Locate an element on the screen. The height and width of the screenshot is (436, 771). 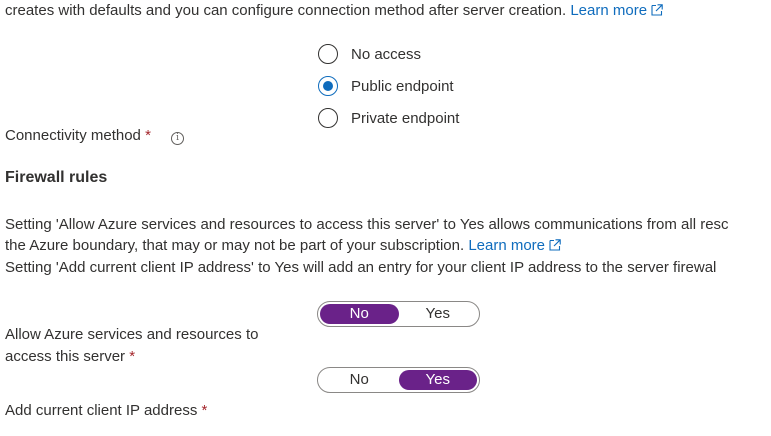
allow-azure-no-option: No is located at coordinates (359, 314).